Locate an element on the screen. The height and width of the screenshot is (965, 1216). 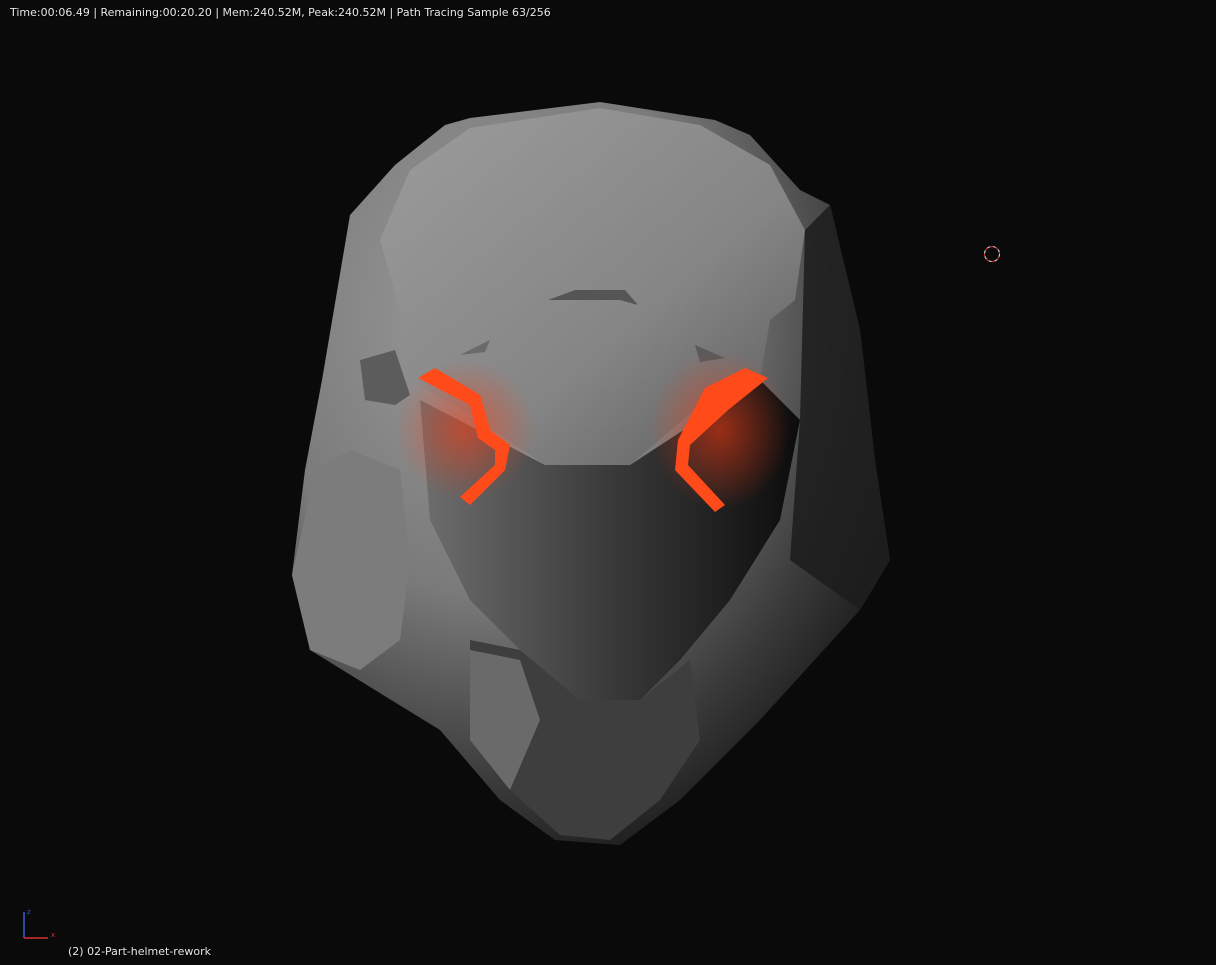
axis-gizmo-icon: z x is located at coordinates (39, 923).